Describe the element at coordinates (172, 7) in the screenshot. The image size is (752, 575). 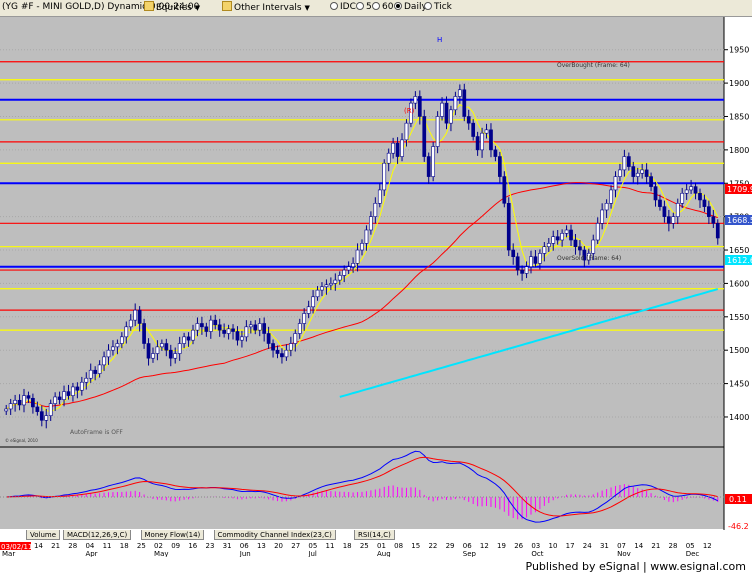
I see `equities-menu: Equities ▼` at that location.